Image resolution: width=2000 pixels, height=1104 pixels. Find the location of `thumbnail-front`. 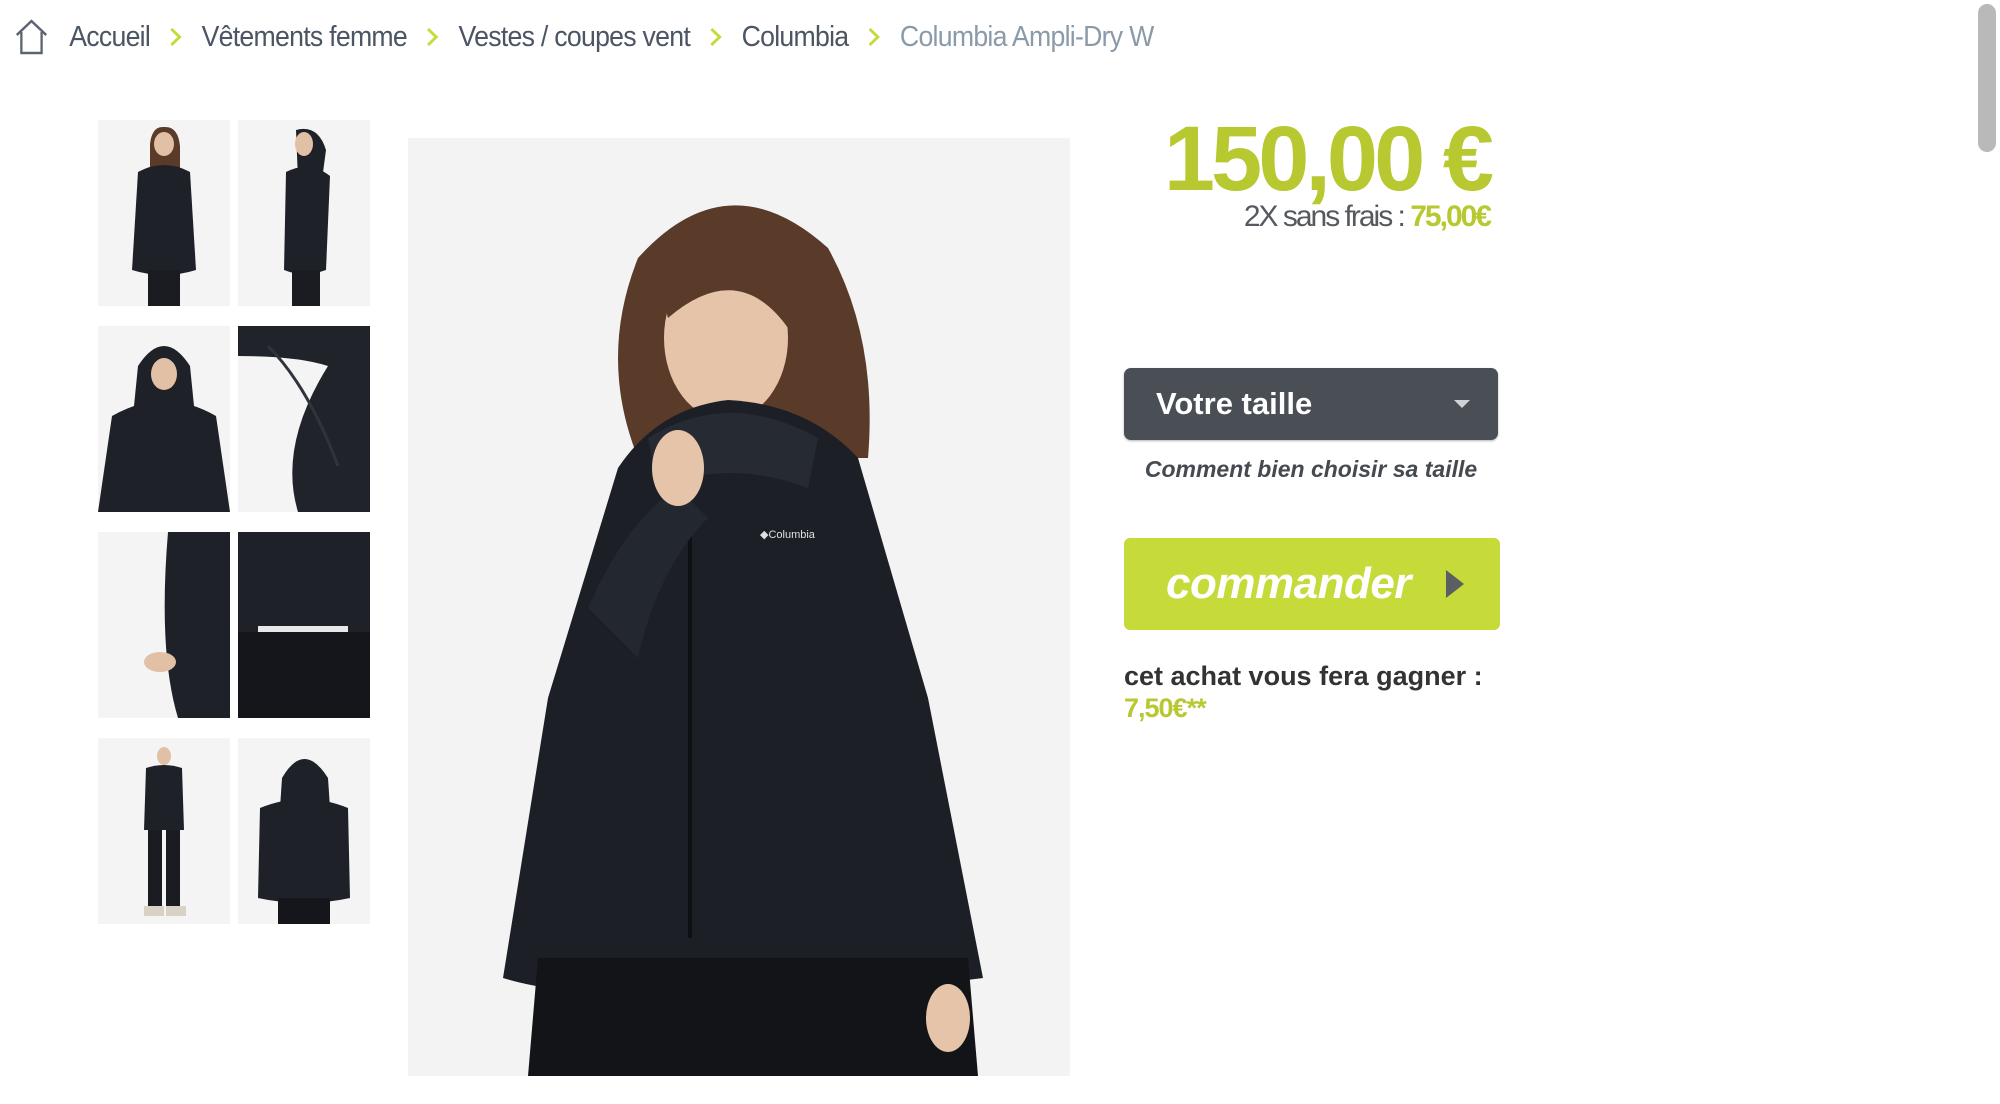

thumbnail-front is located at coordinates (164, 213).